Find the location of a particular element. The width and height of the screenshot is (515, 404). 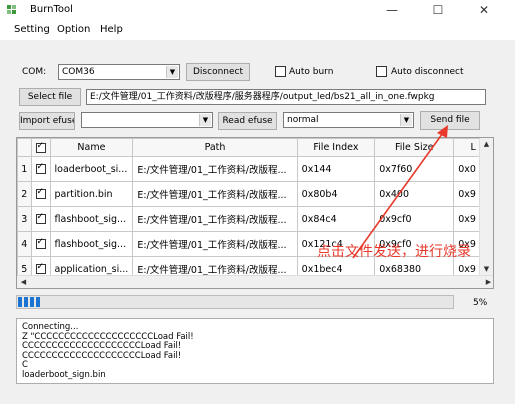

auto-disconnect-checkbox is located at coordinates (381, 71).